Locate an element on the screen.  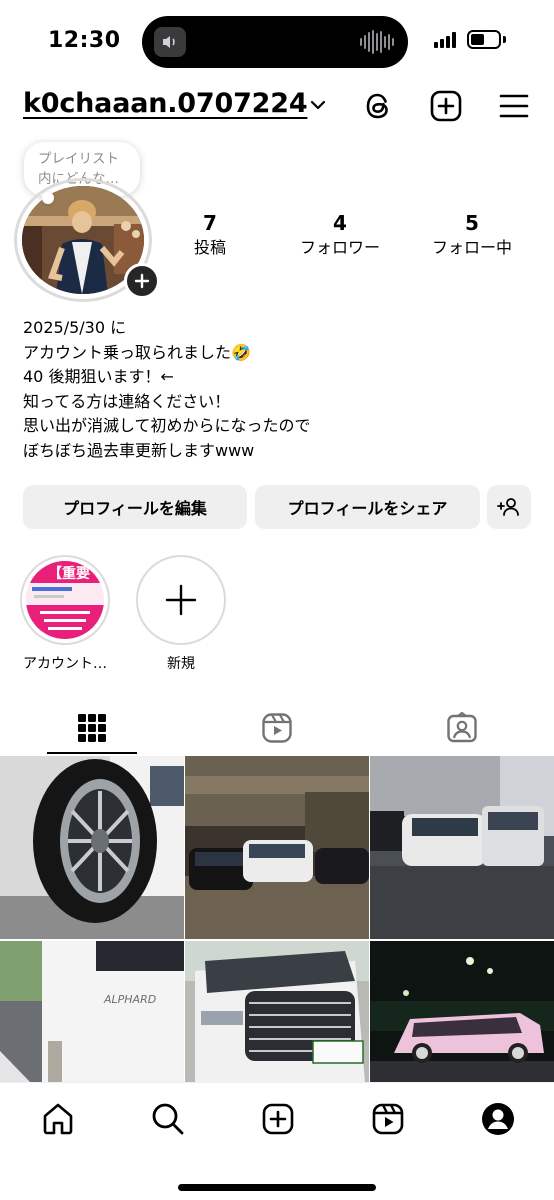
tab-posts-grid is located at coordinates (92, 728).